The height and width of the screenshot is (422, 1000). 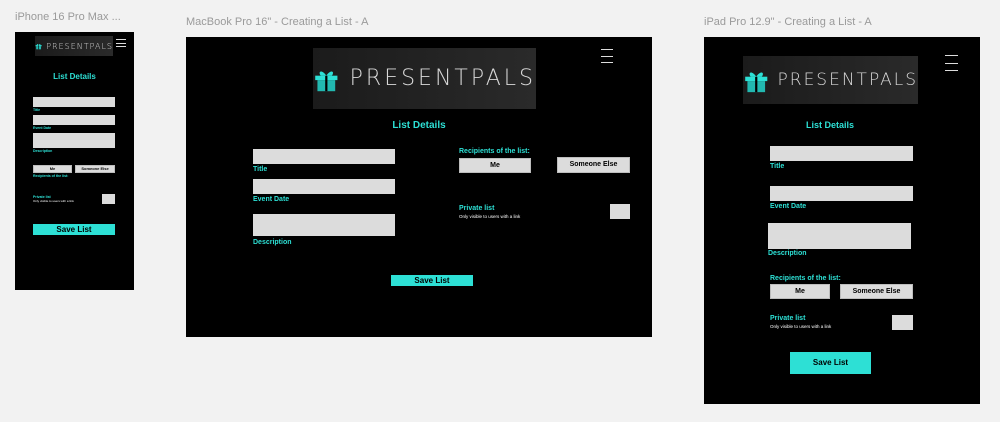 What do you see at coordinates (277, 22) in the screenshot?
I see `frame-label-macbook: MacBook Pro 16" - Creating a List - A` at bounding box center [277, 22].